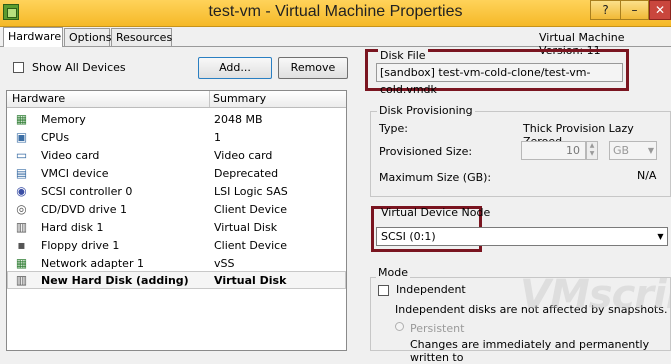  What do you see at coordinates (21, 155) in the screenshot?
I see `video-card-icon: ▭` at bounding box center [21, 155].